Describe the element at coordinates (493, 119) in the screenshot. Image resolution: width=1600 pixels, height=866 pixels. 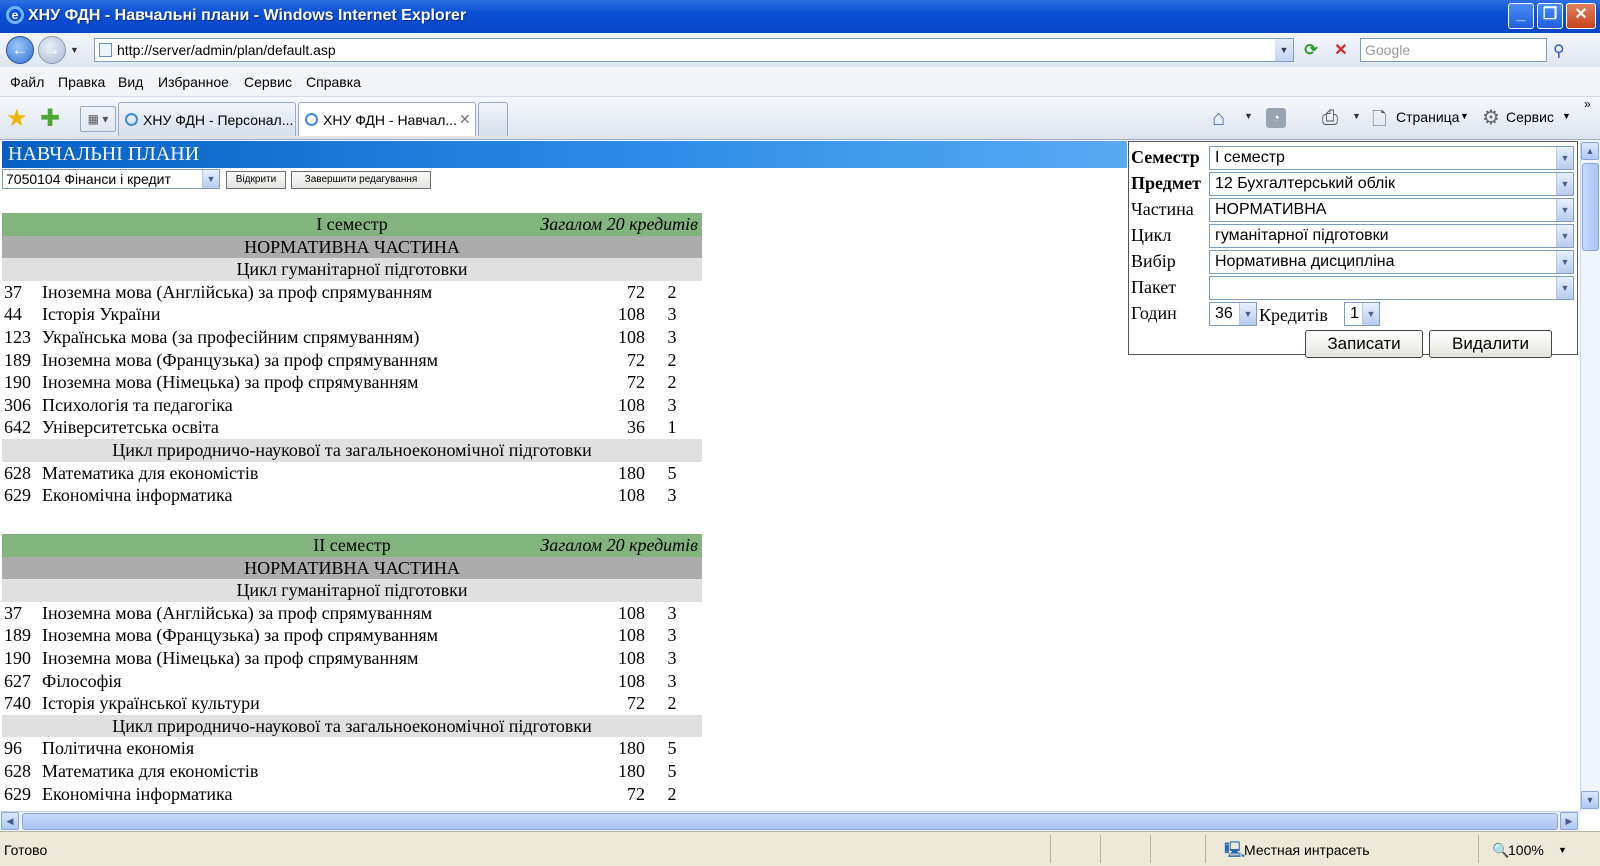
I see `new-tab-button` at that location.